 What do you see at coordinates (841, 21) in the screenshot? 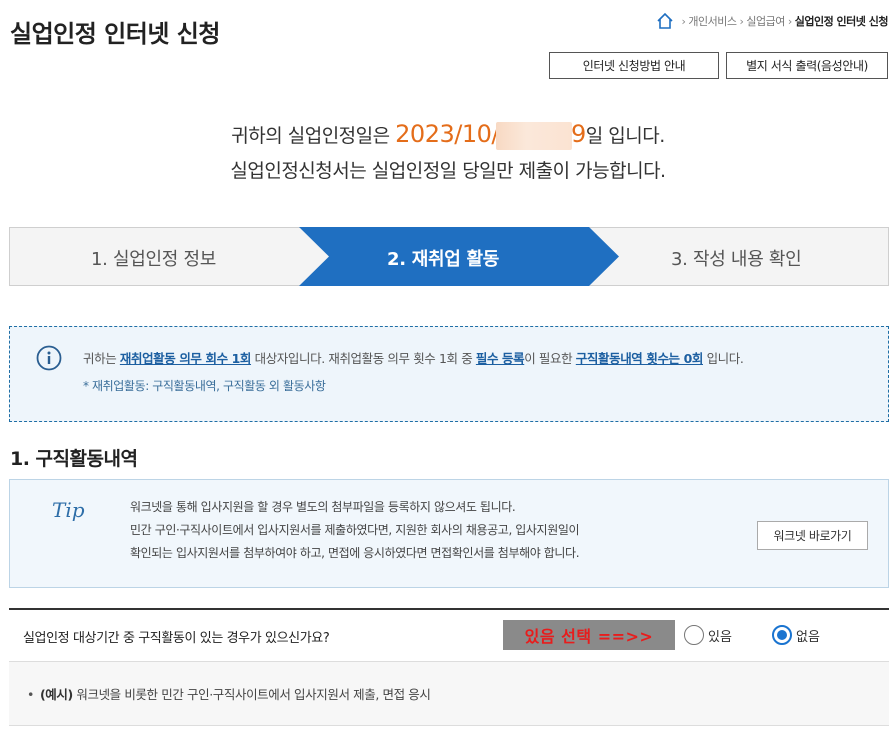
I see `breadcrumb-item-current: 실업인정 인터넷 신청` at bounding box center [841, 21].